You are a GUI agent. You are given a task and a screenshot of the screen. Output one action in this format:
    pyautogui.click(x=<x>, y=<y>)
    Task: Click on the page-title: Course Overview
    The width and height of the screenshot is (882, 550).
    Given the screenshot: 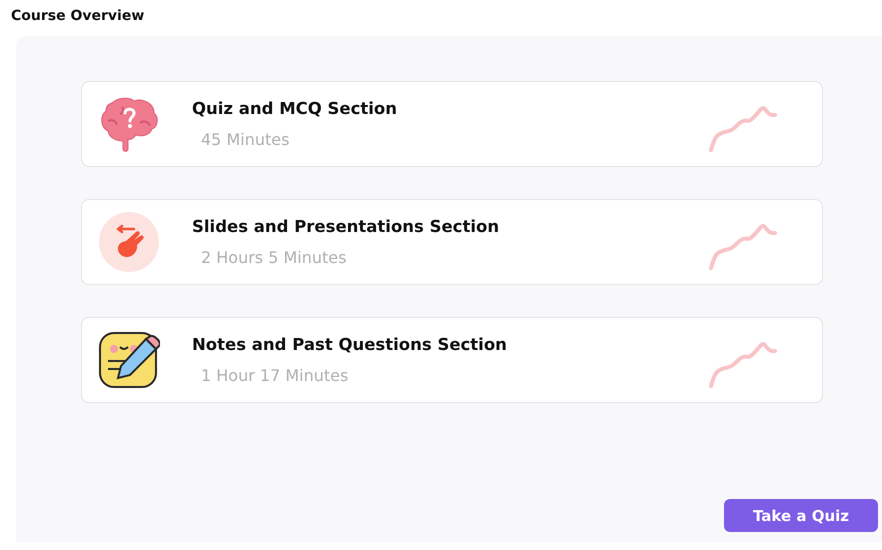 What is the action you would take?
    pyautogui.click(x=77, y=16)
    